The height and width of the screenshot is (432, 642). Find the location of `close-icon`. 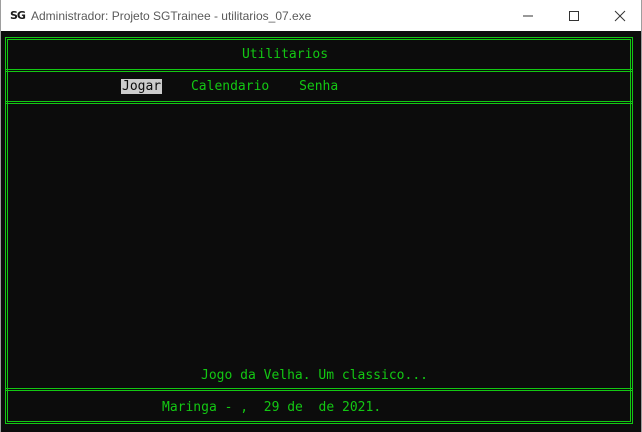

close-icon is located at coordinates (620, 16).